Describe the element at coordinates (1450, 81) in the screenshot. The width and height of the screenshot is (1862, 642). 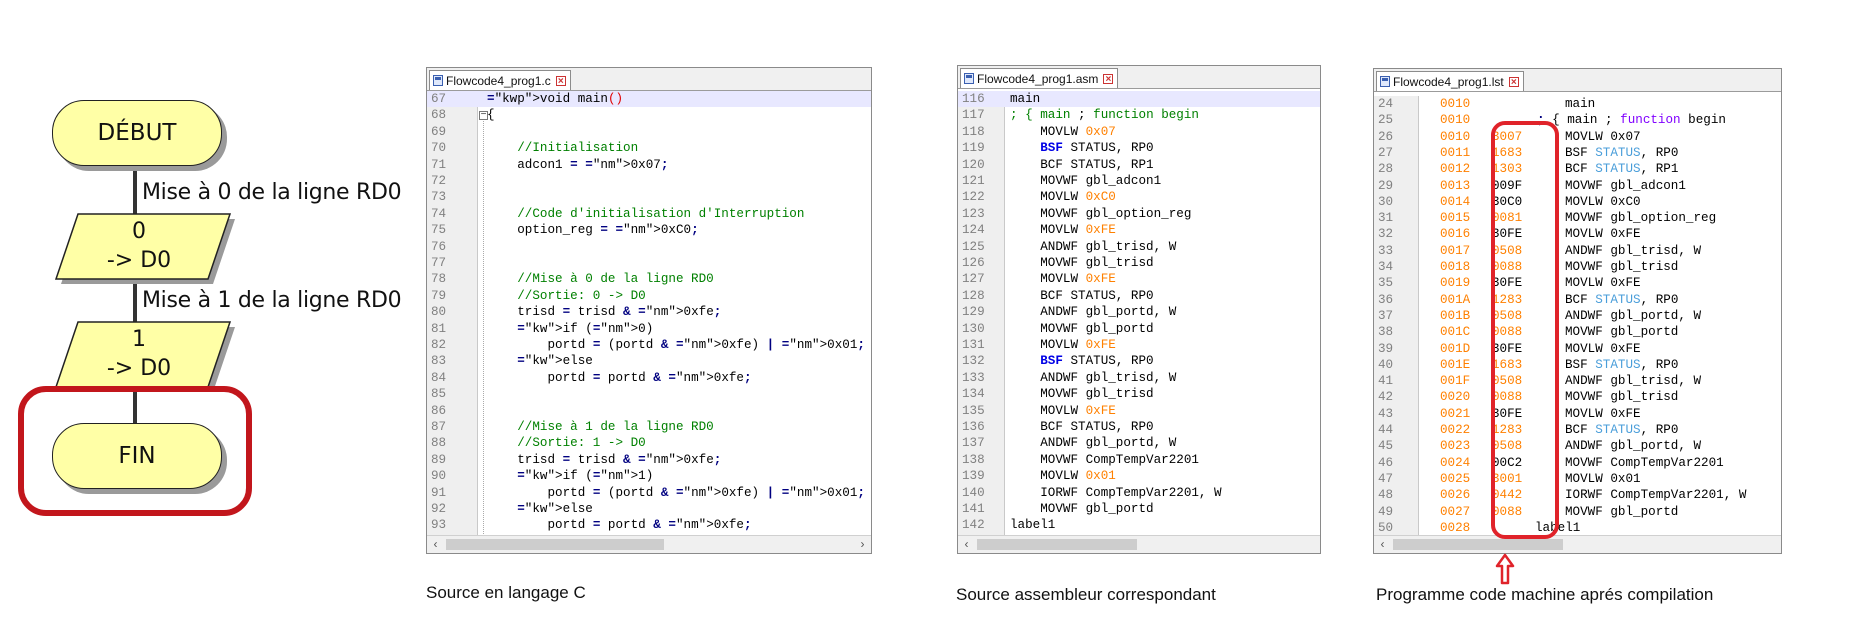
I see `tab-lst-file: Flowcode4_prog1.lst ×` at that location.